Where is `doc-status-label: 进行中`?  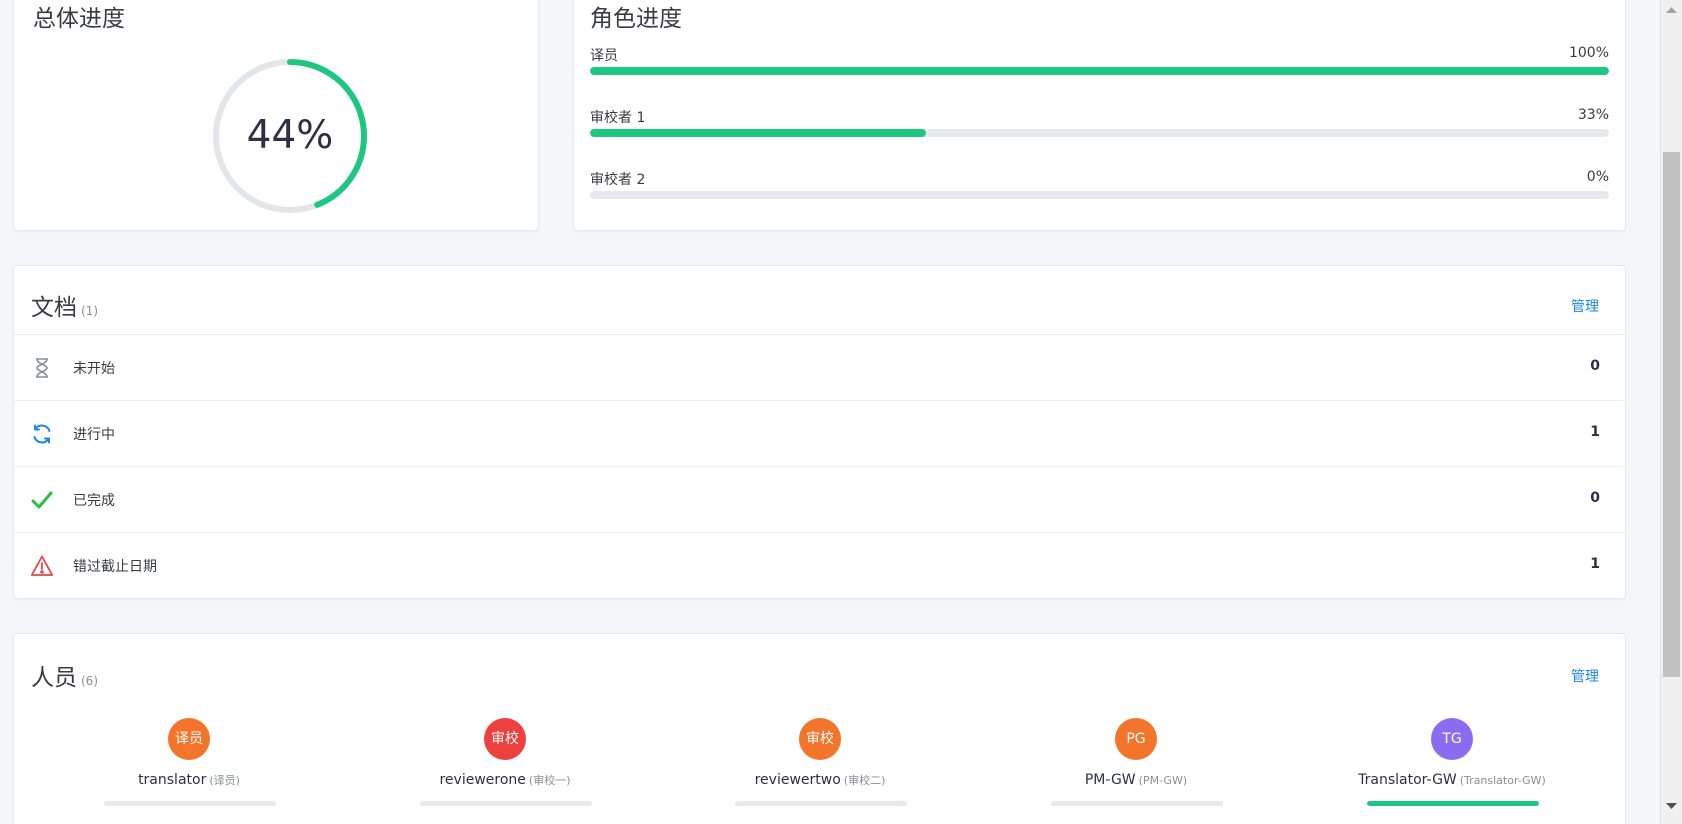 doc-status-label: 进行中 is located at coordinates (94, 435).